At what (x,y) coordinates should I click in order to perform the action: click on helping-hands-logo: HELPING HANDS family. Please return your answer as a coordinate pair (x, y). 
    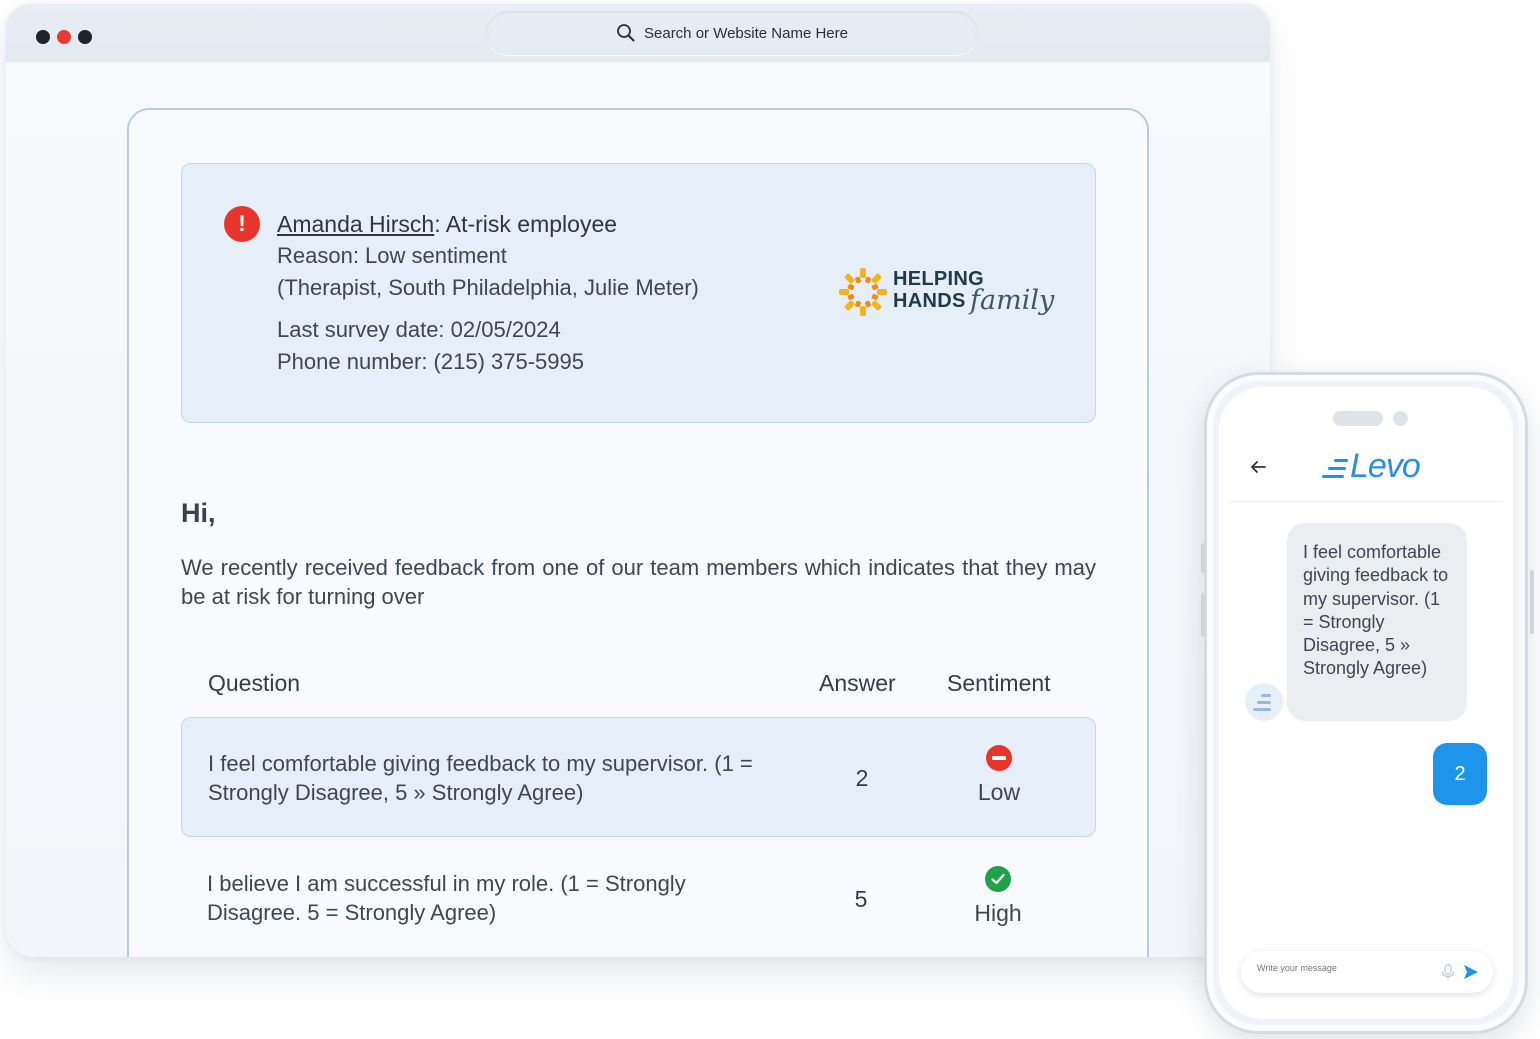
    Looking at the image, I should click on (952, 294).